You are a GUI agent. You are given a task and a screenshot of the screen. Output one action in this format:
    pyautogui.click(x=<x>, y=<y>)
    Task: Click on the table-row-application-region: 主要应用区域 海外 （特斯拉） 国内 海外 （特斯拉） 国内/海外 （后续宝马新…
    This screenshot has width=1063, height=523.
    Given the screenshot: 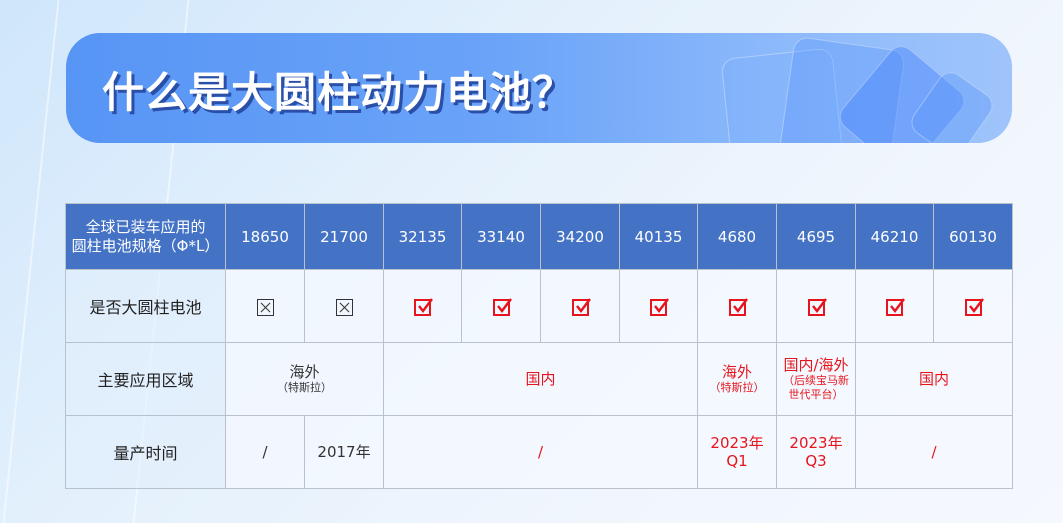 What is the action you would take?
    pyautogui.click(x=539, y=379)
    